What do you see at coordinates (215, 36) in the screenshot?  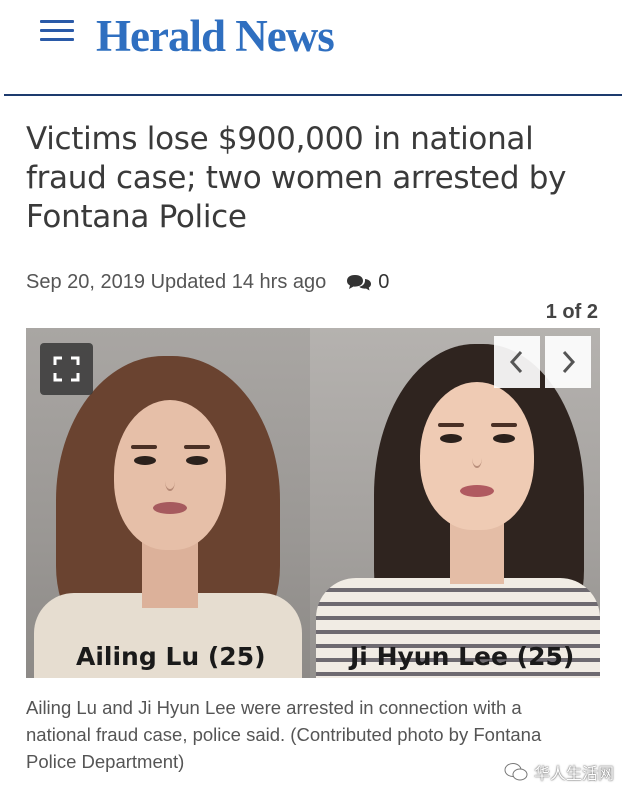 I see `site-logo: Herald News` at bounding box center [215, 36].